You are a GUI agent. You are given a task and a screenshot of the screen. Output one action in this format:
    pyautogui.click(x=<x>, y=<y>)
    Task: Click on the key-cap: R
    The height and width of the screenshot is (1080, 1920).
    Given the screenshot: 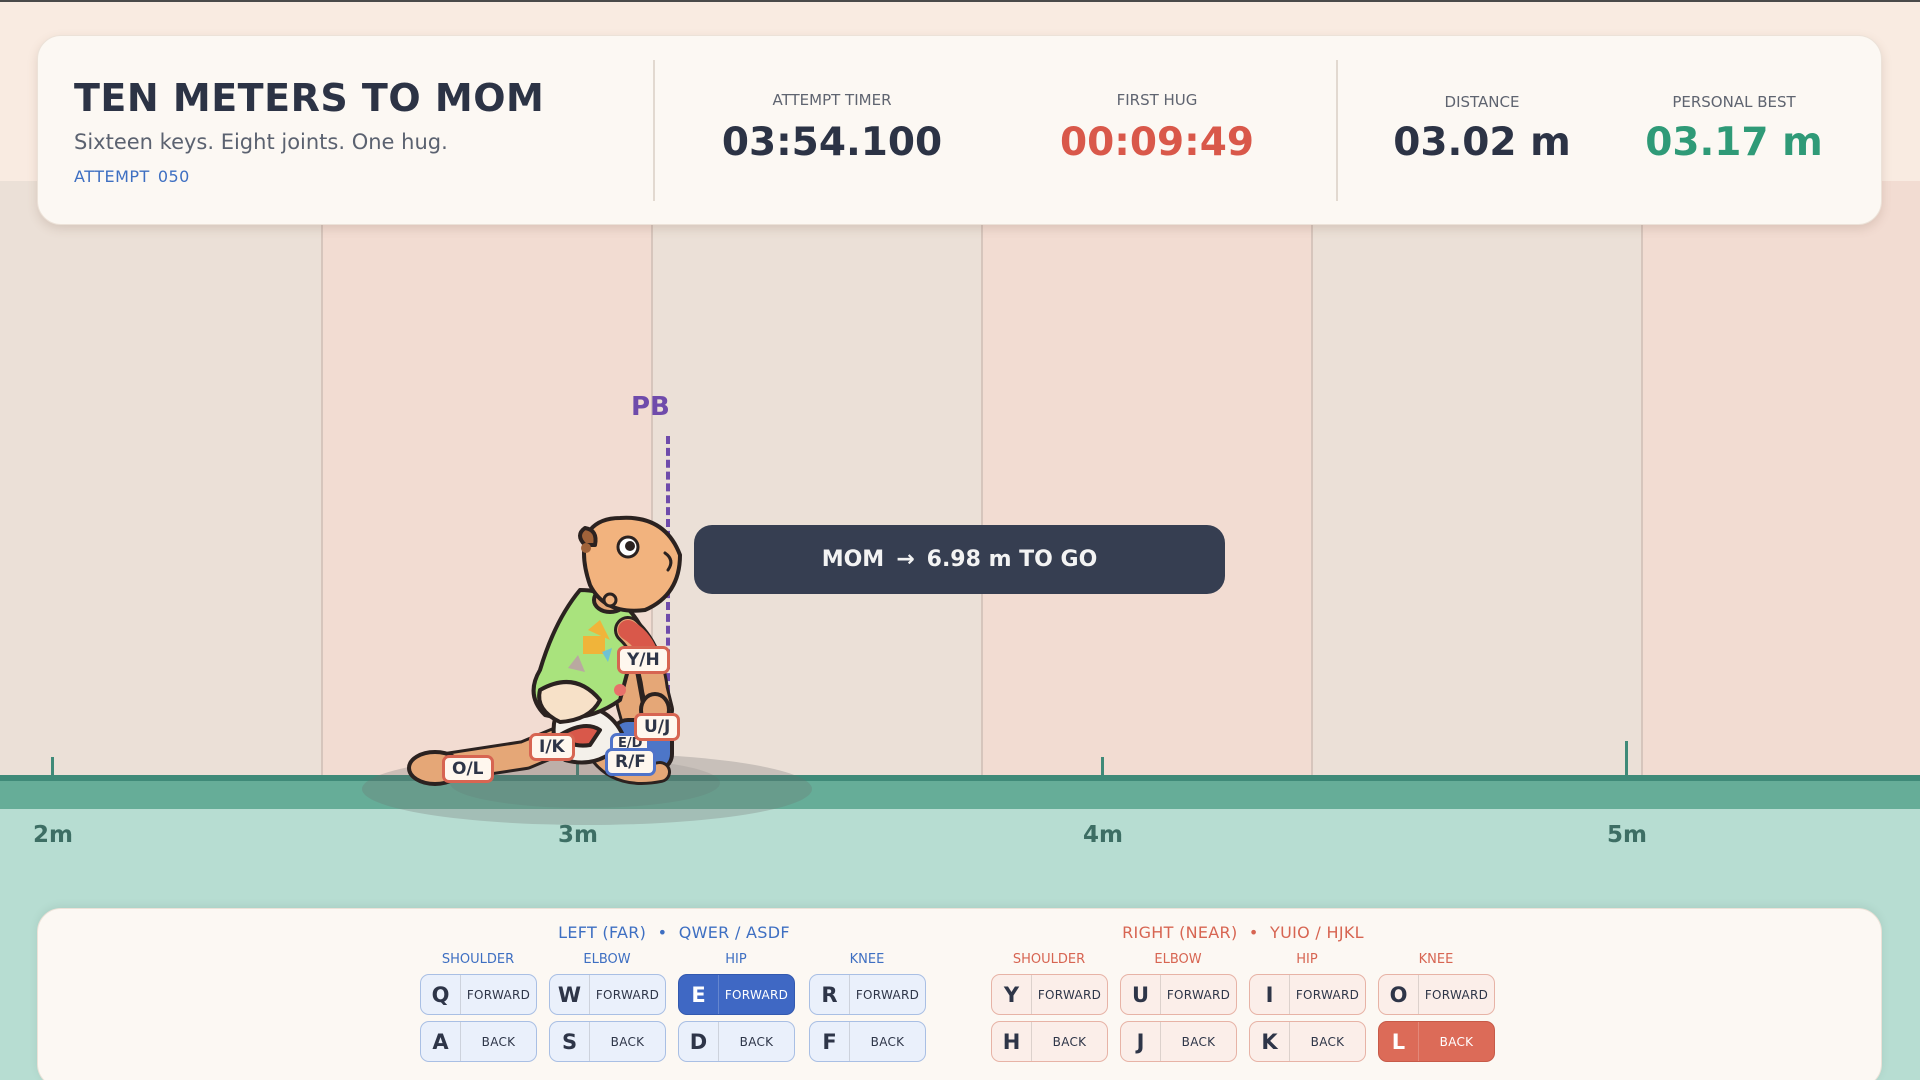 What is the action you would take?
    pyautogui.click(x=830, y=994)
    